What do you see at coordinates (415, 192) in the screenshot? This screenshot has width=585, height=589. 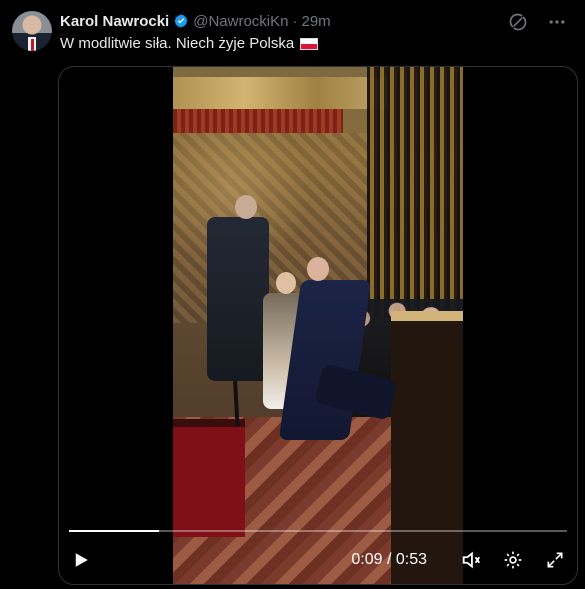 I see `ornate-gate` at bounding box center [415, 192].